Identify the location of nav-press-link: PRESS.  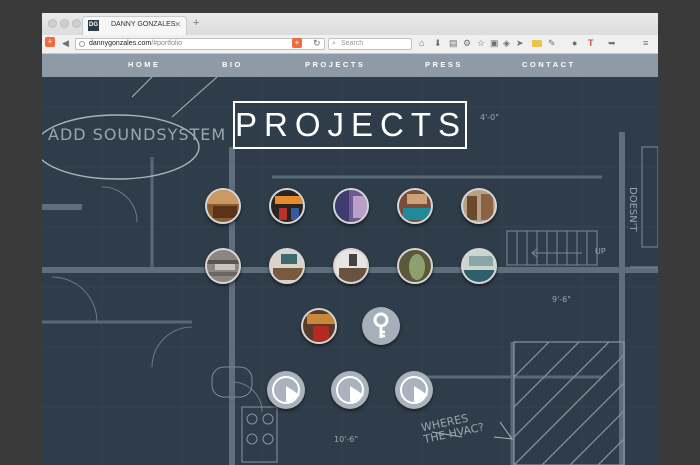
(444, 64).